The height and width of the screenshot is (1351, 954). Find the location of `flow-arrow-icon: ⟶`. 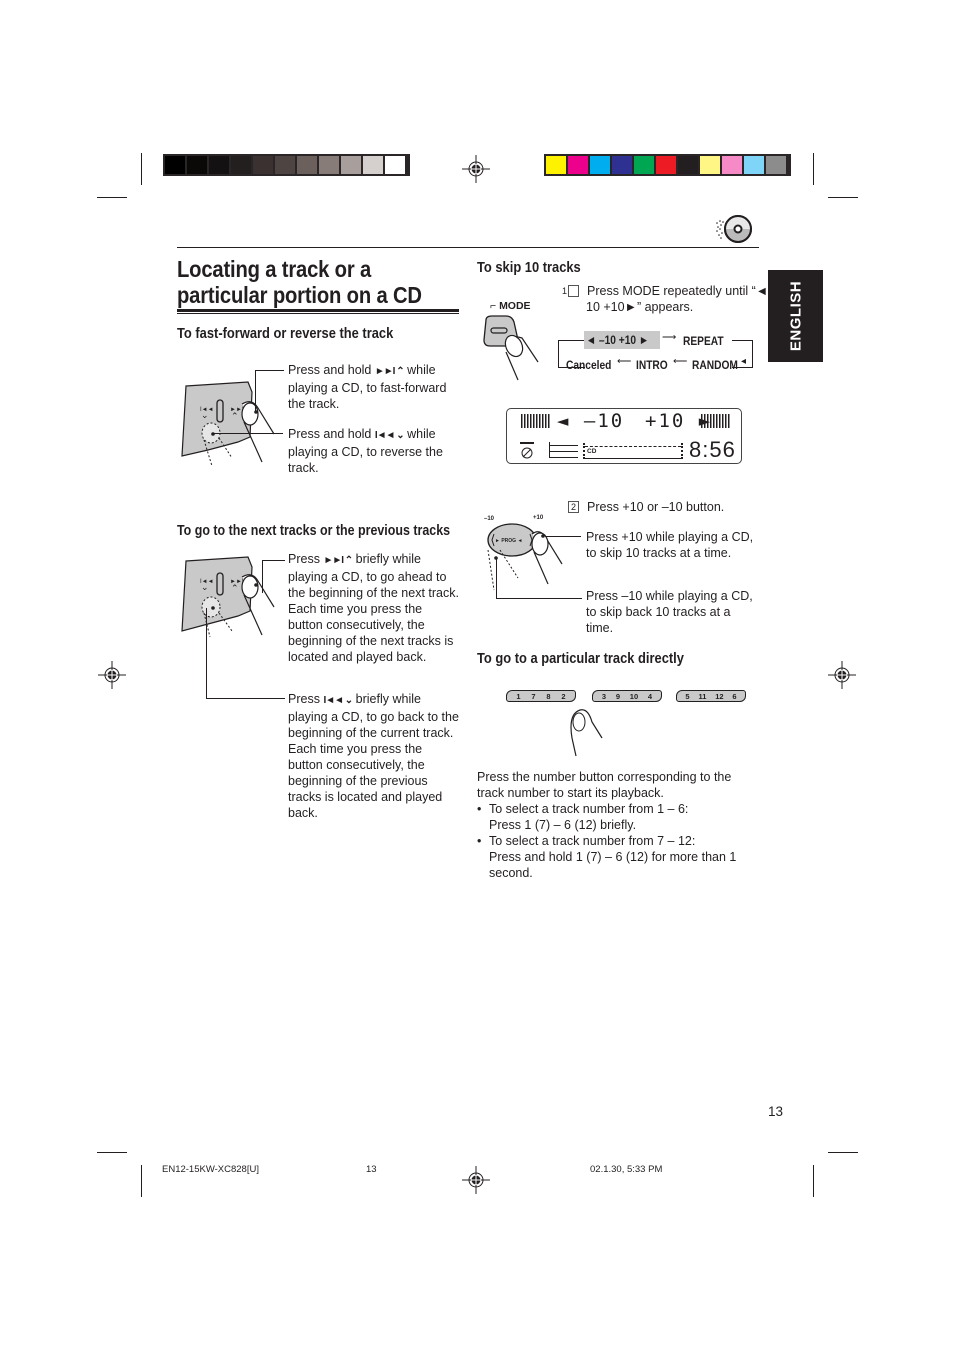

flow-arrow-icon: ⟶ is located at coordinates (669, 337).